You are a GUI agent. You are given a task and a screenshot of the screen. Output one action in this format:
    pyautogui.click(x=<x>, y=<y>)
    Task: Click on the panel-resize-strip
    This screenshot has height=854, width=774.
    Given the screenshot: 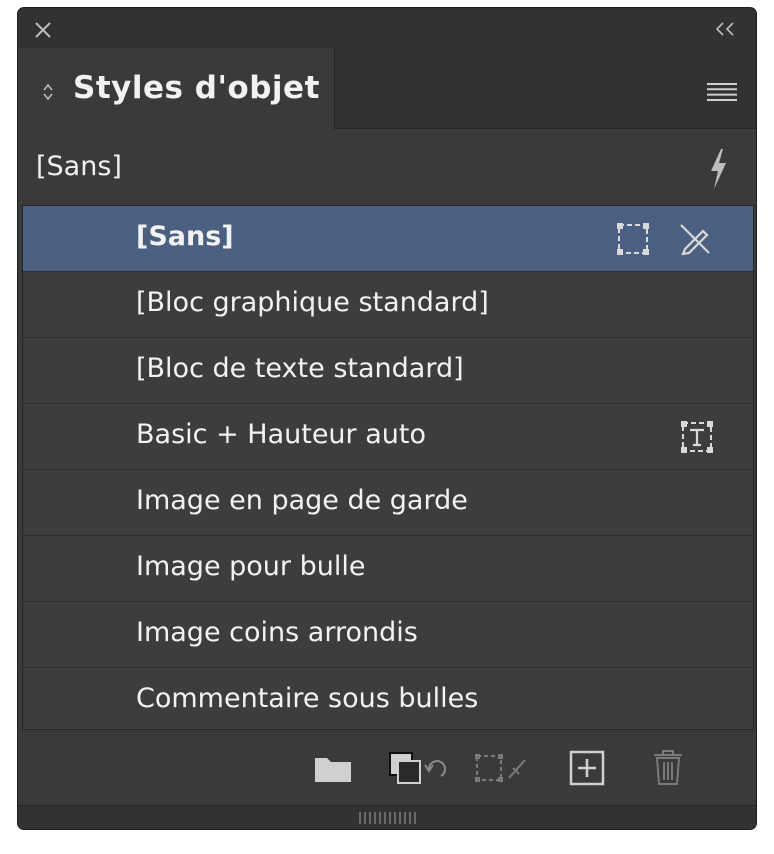 What is the action you would take?
    pyautogui.click(x=387, y=817)
    